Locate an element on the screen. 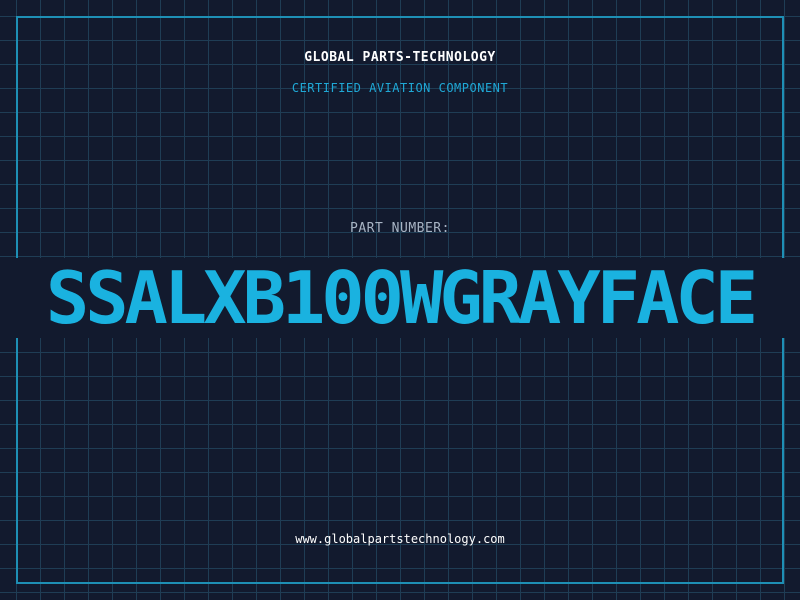 This screenshot has height=600, width=800. part-number-label: PART NUMBER: is located at coordinates (400, 228).